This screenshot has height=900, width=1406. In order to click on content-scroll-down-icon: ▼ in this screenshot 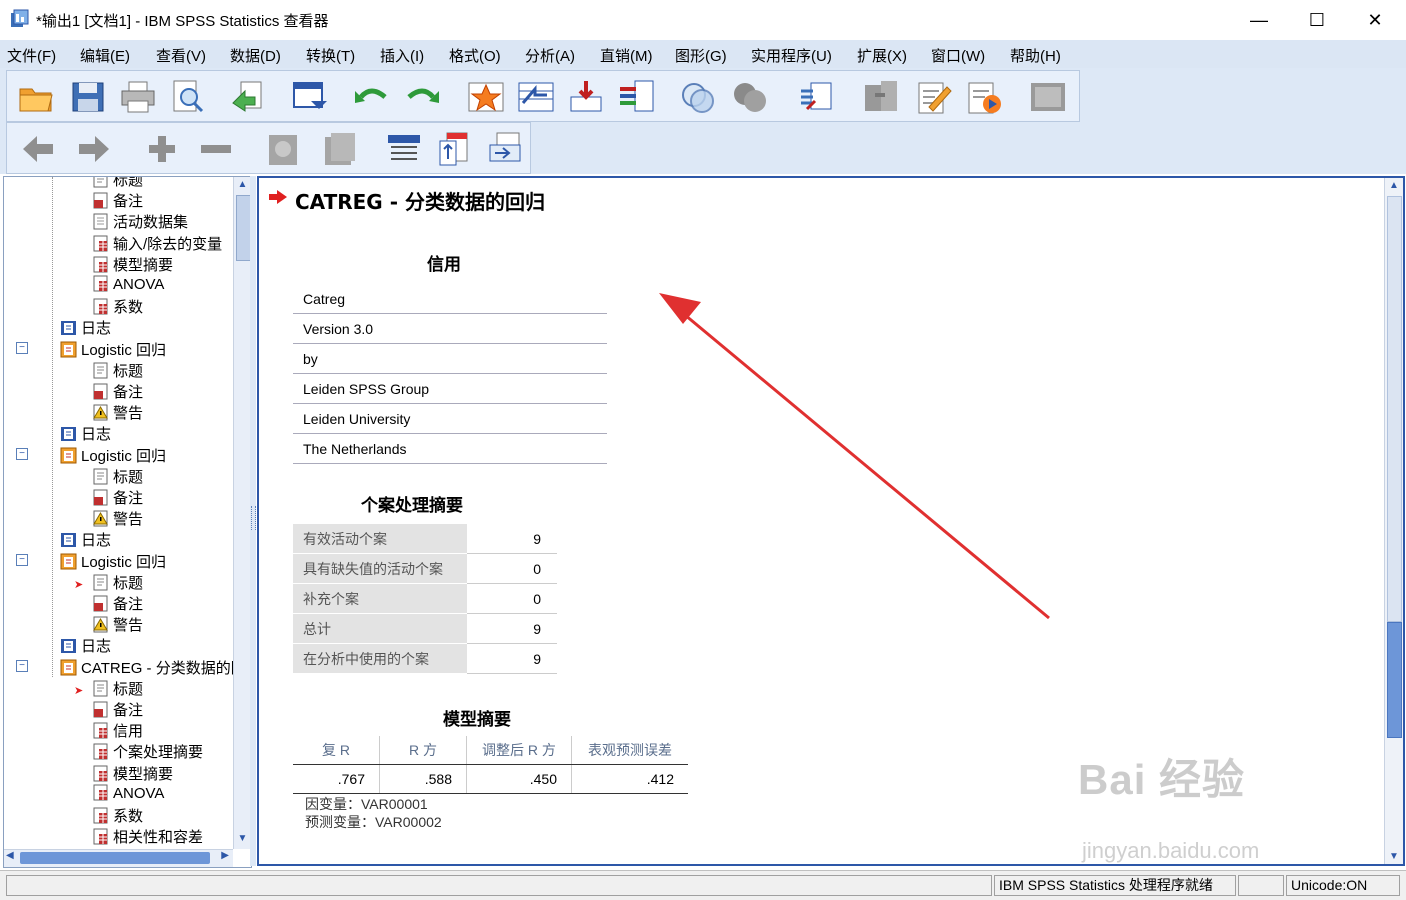, I will do `click(1394, 856)`.